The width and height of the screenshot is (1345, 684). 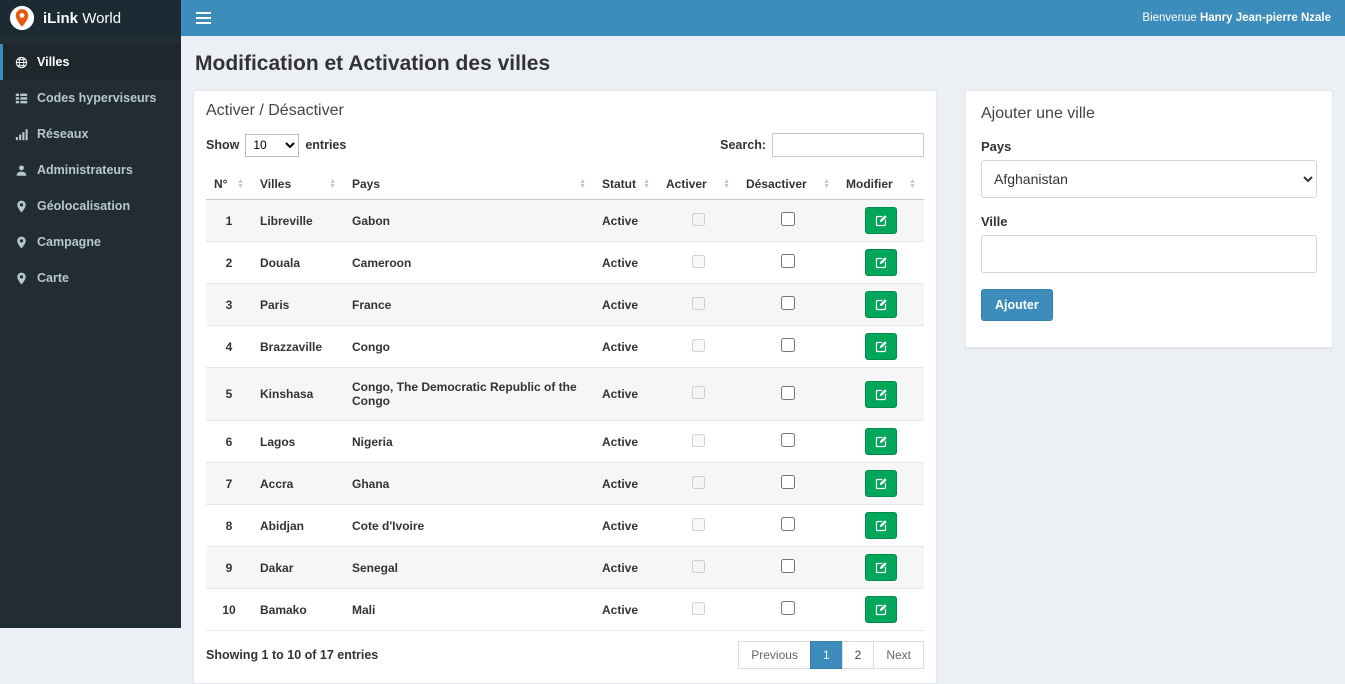 What do you see at coordinates (272, 145) in the screenshot?
I see `page-length-select: 10` at bounding box center [272, 145].